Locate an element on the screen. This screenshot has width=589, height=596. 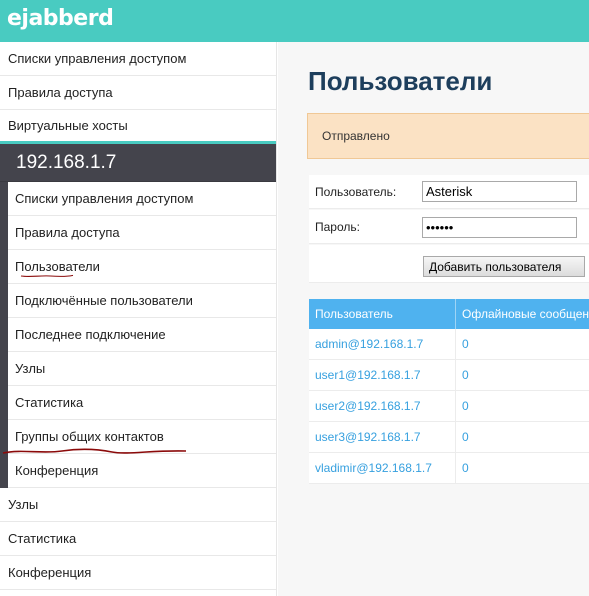
ejabberd-logo: ejabberd is located at coordinates (60, 18).